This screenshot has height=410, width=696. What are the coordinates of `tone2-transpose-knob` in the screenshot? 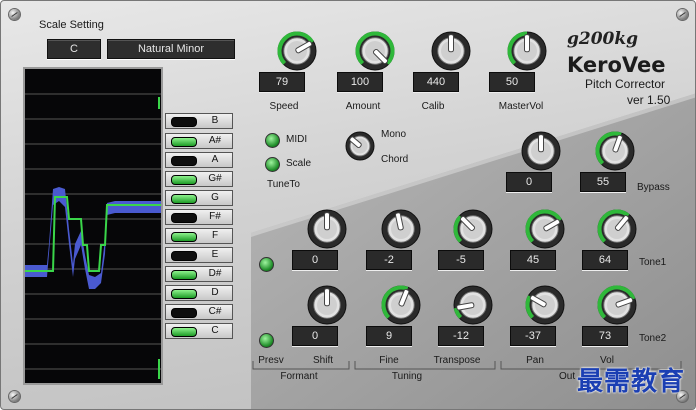 It's located at (473, 305).